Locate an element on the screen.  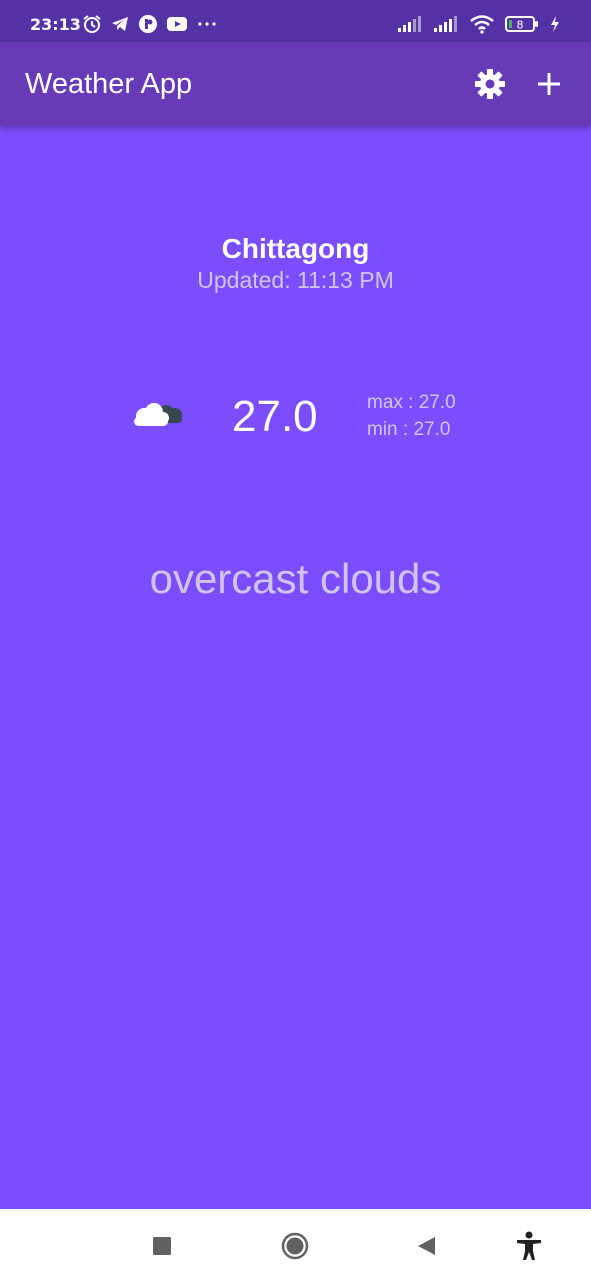
updated-time: Updated: 11:13 PM is located at coordinates (295, 280).